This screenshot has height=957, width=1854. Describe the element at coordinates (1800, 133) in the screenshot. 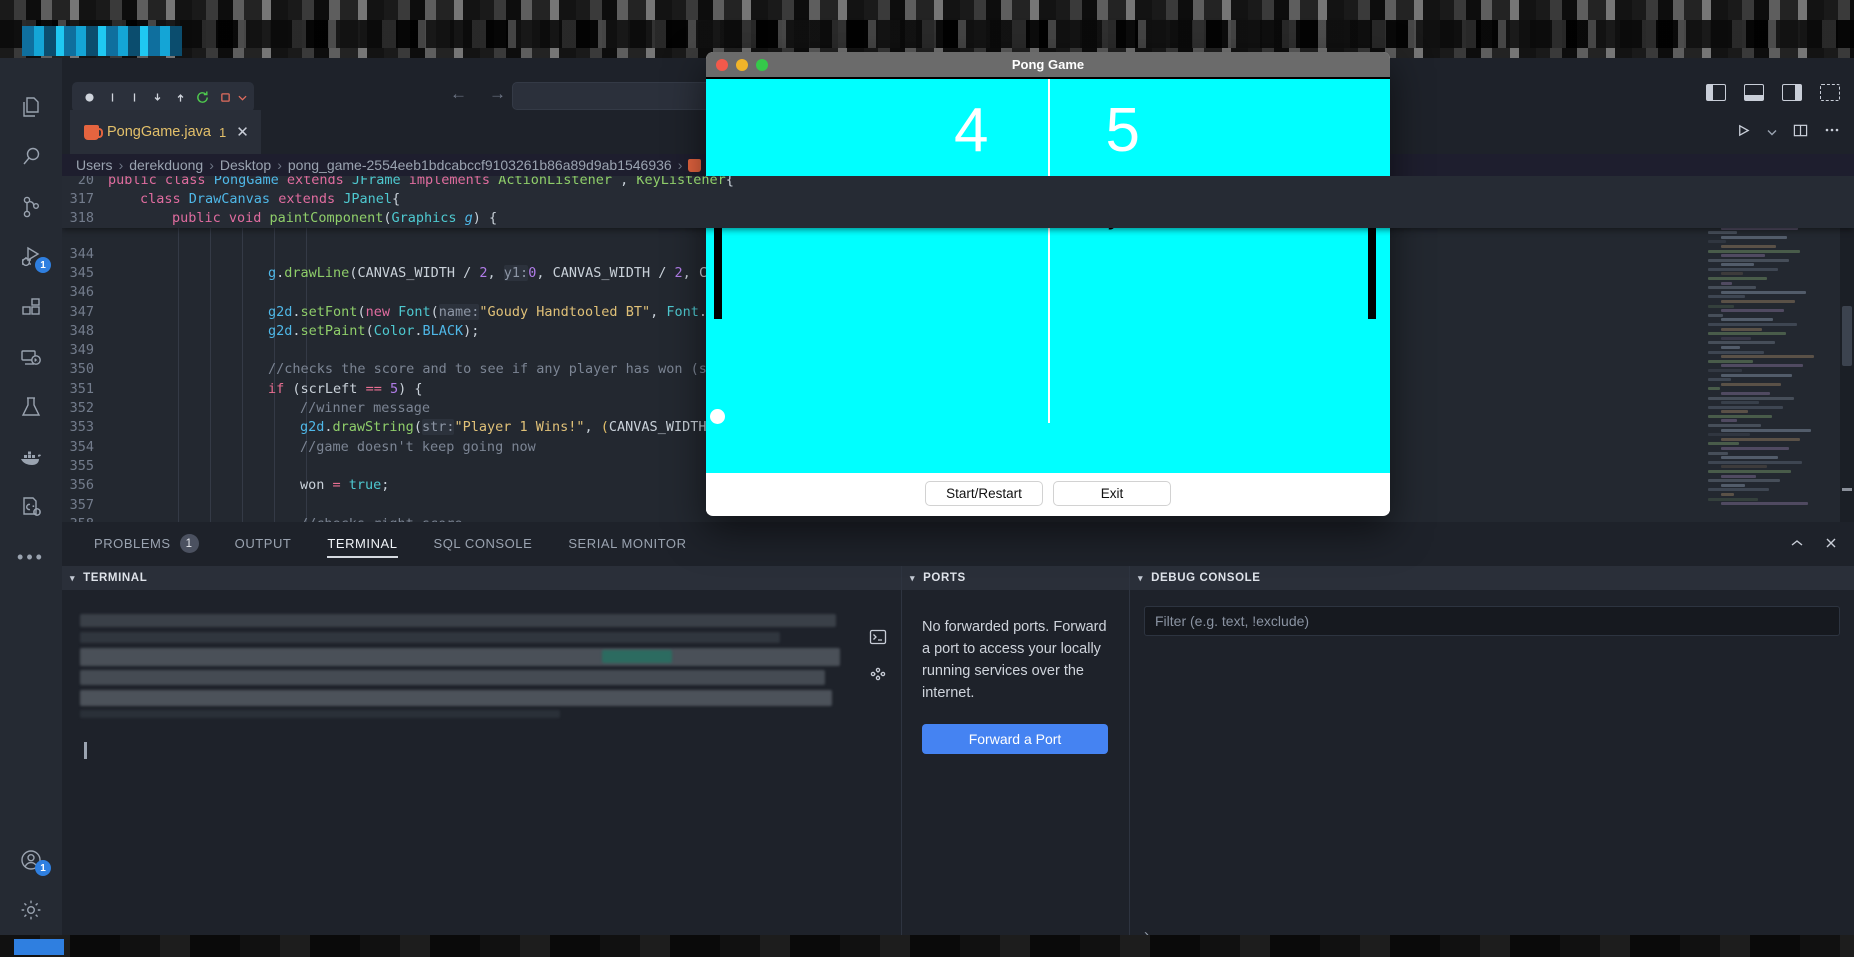

I see `split-editor-icon` at that location.